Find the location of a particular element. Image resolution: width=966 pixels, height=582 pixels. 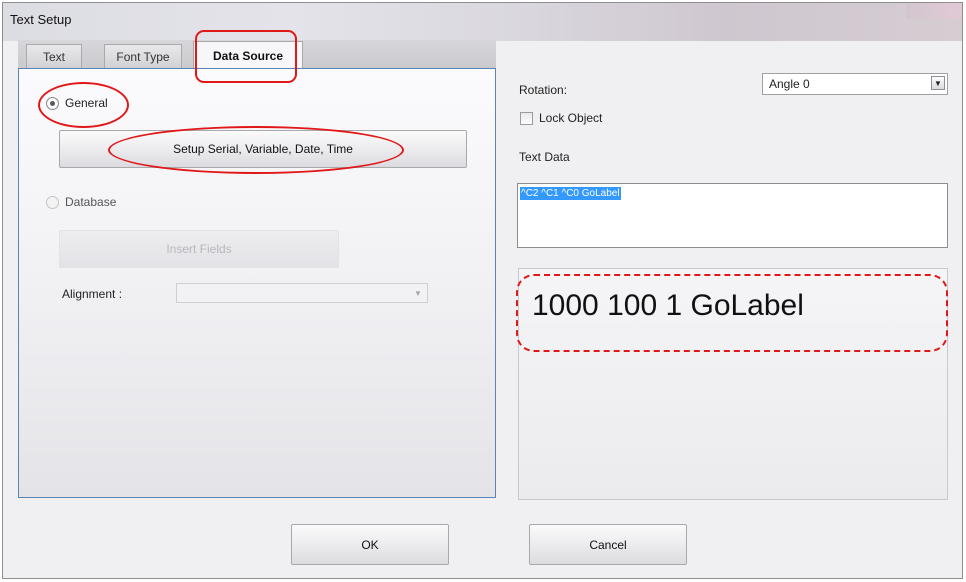

database-radio: Database is located at coordinates (81, 202).